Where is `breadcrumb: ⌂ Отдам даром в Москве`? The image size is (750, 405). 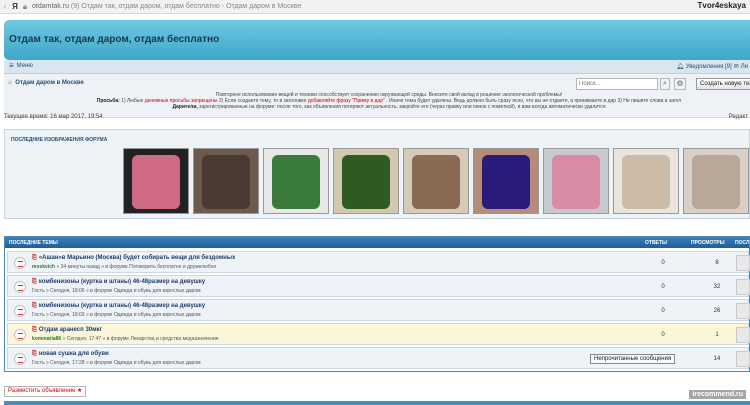 breadcrumb: ⌂ Отдам даром в Москве is located at coordinates (46, 83).